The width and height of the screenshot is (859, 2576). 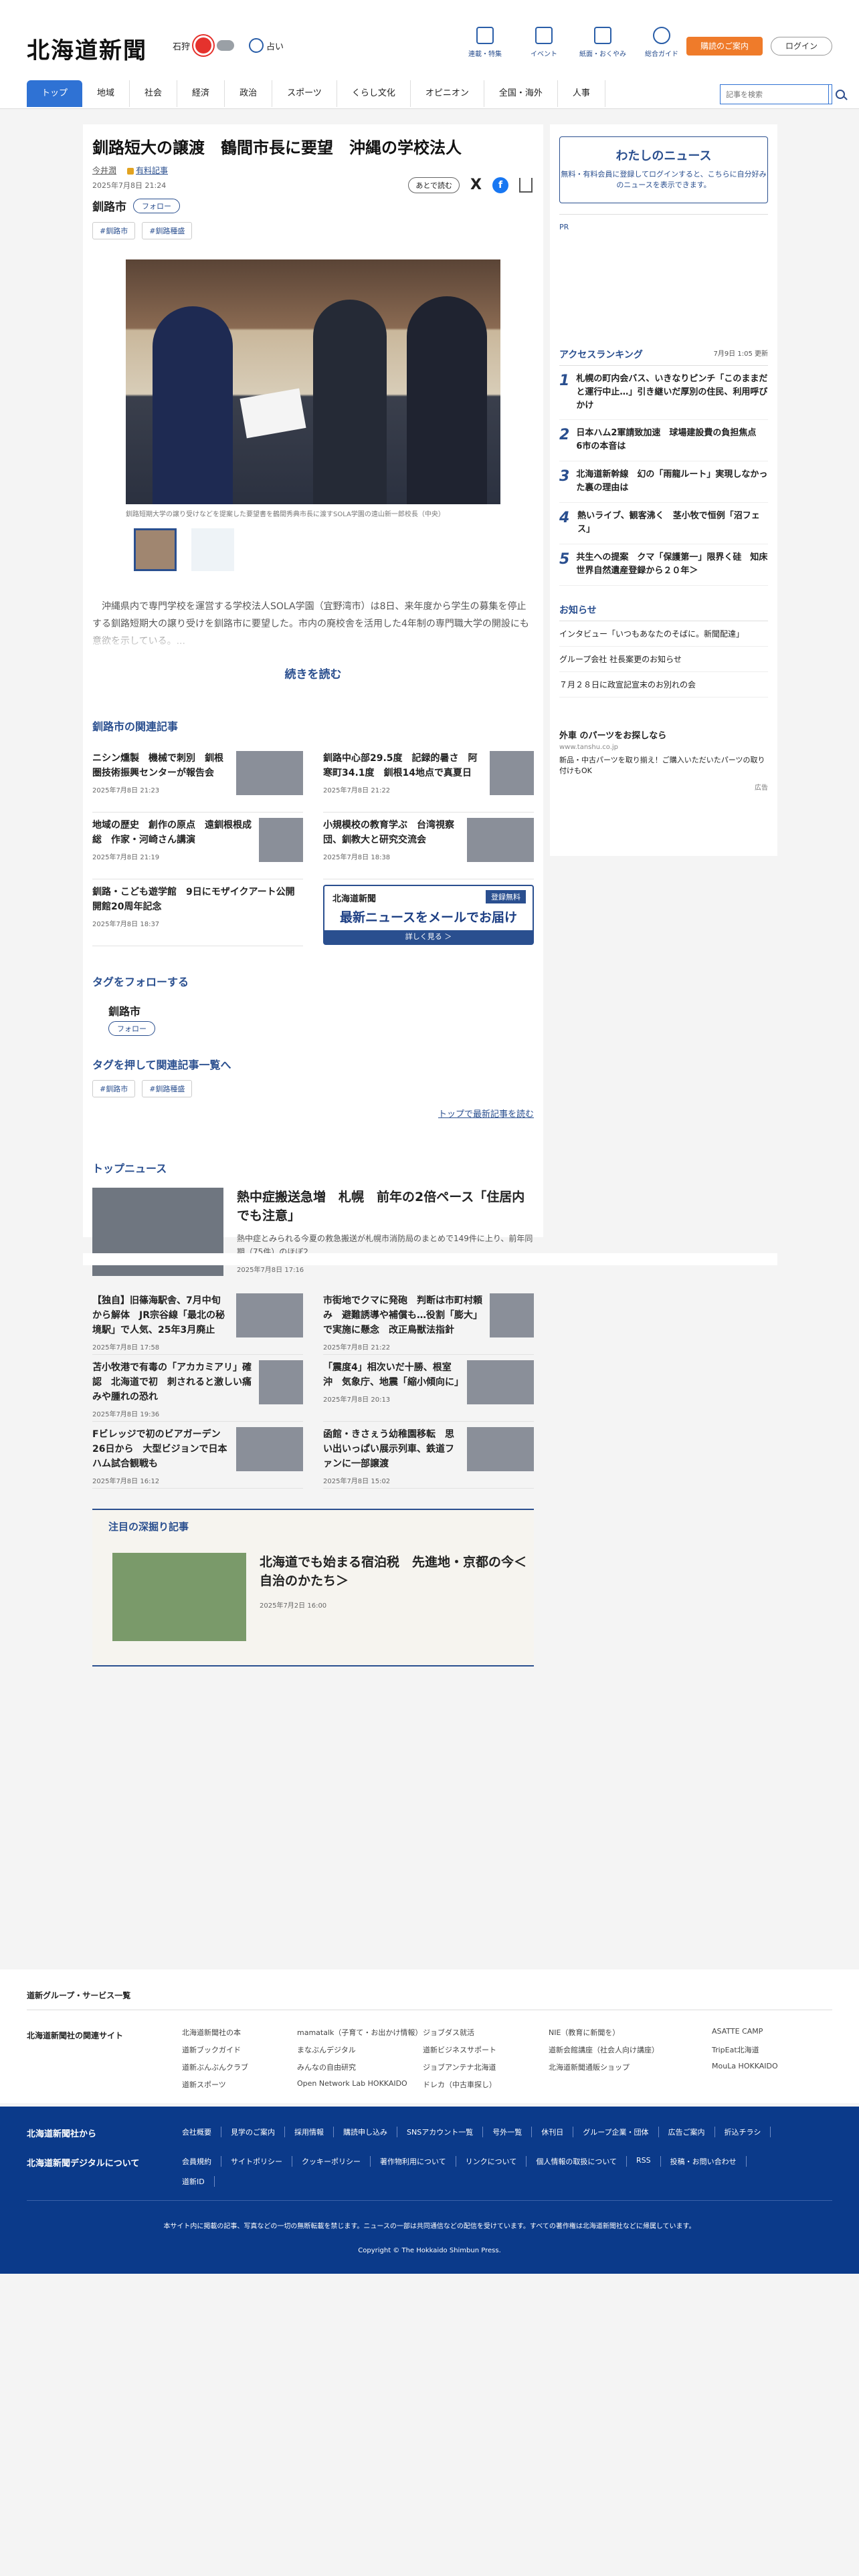 What do you see at coordinates (239, 2084) in the screenshot?
I see `related-site-link: 道新スポーツ` at bounding box center [239, 2084].